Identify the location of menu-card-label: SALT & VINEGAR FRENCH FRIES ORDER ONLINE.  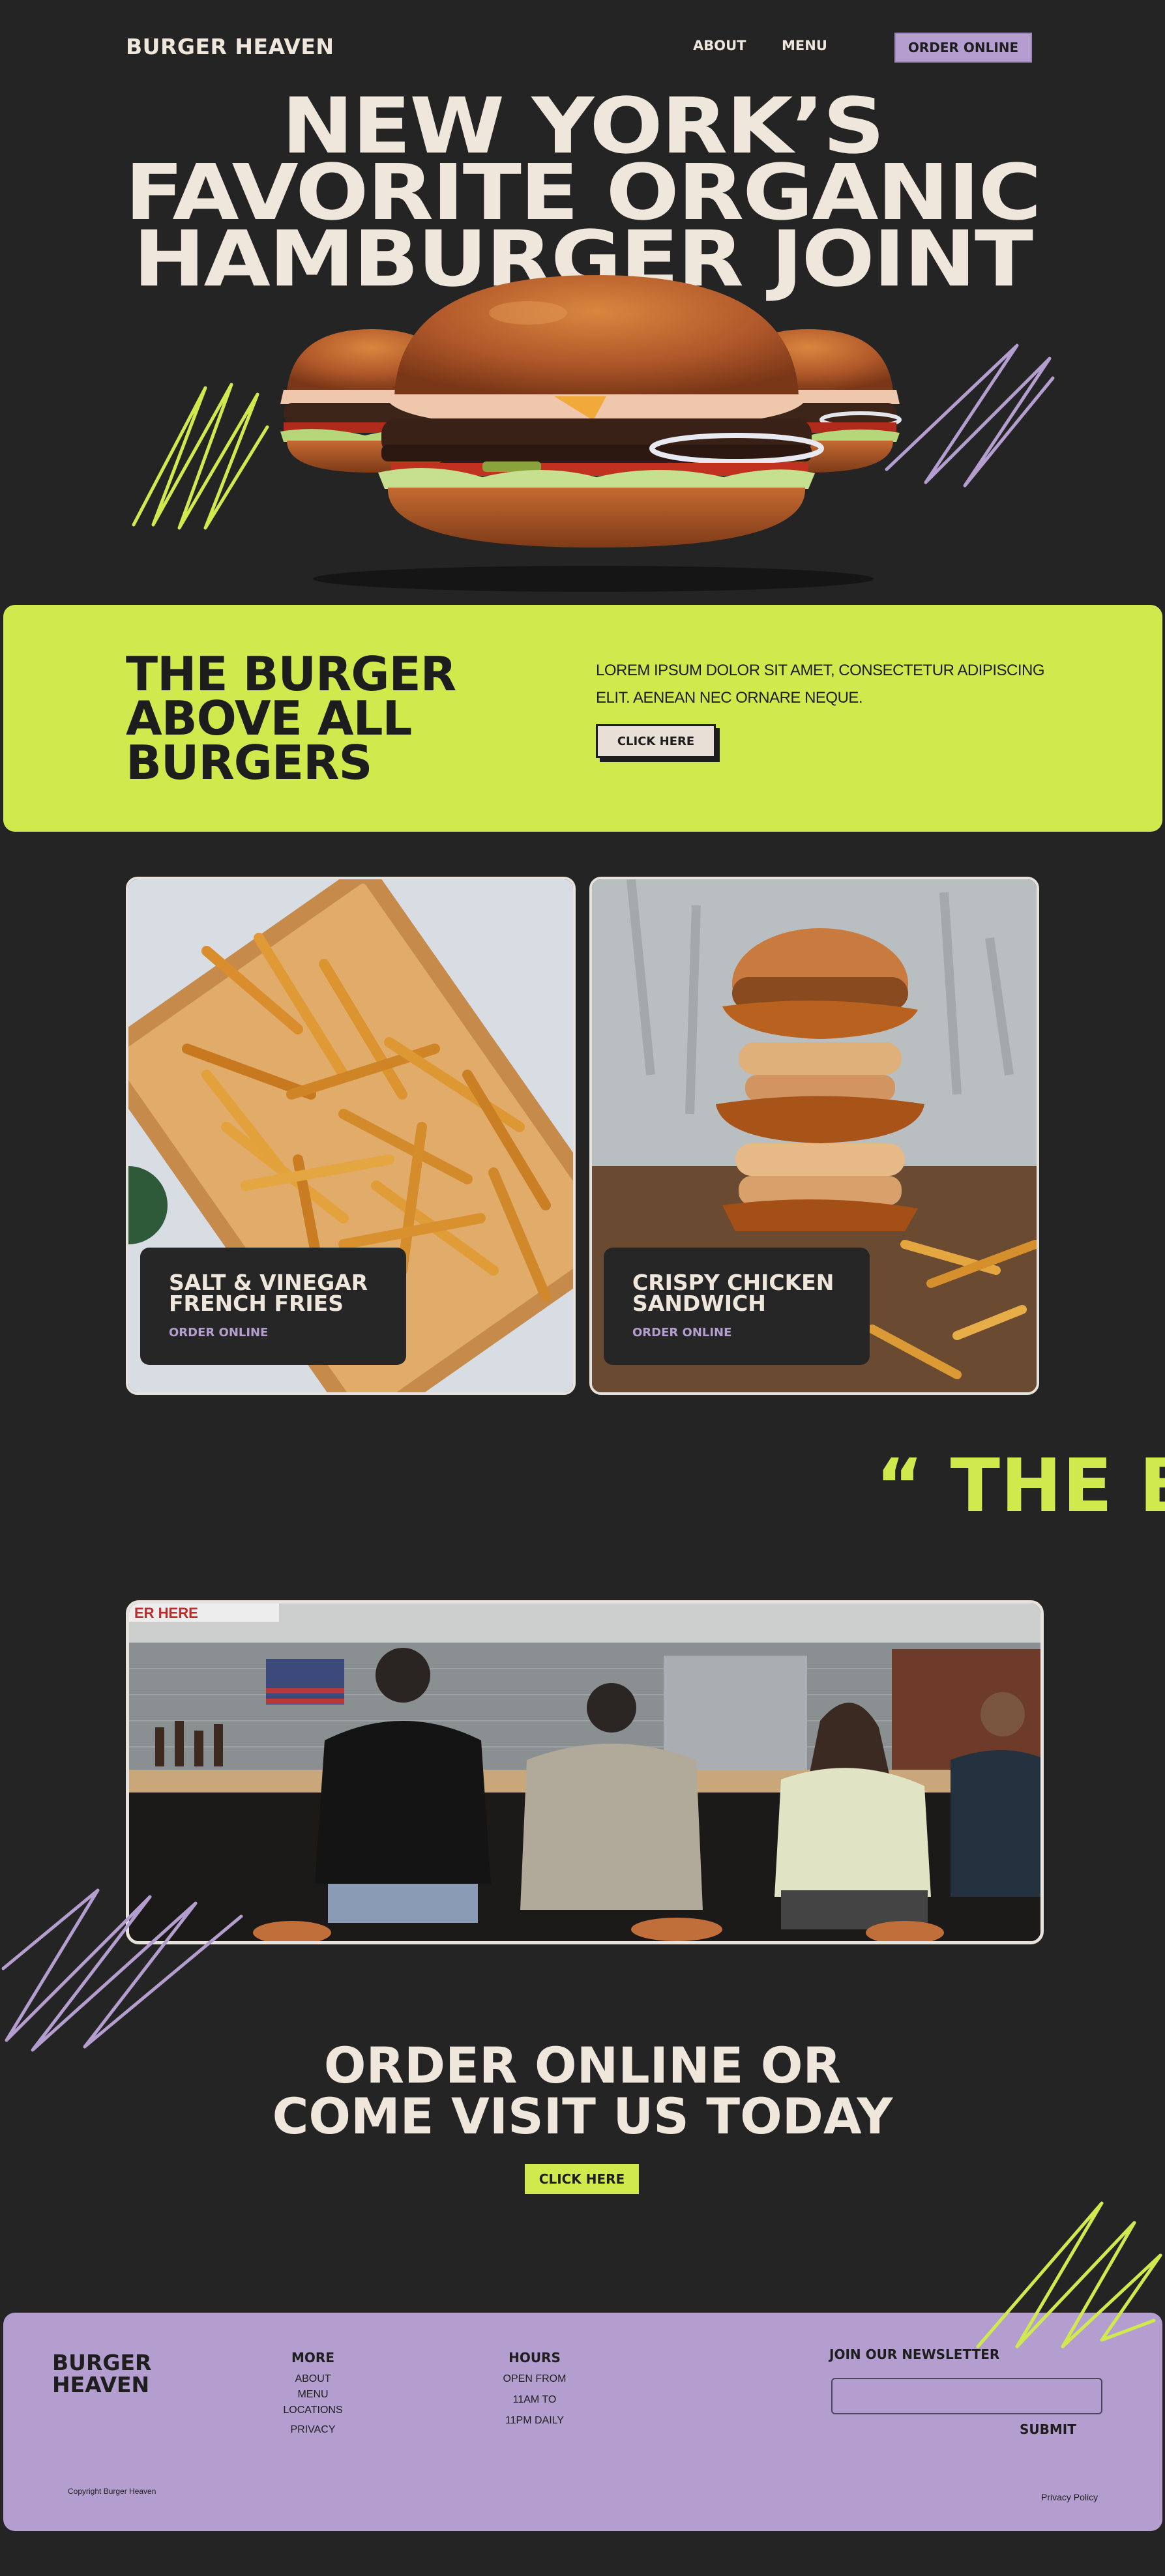
(273, 1306).